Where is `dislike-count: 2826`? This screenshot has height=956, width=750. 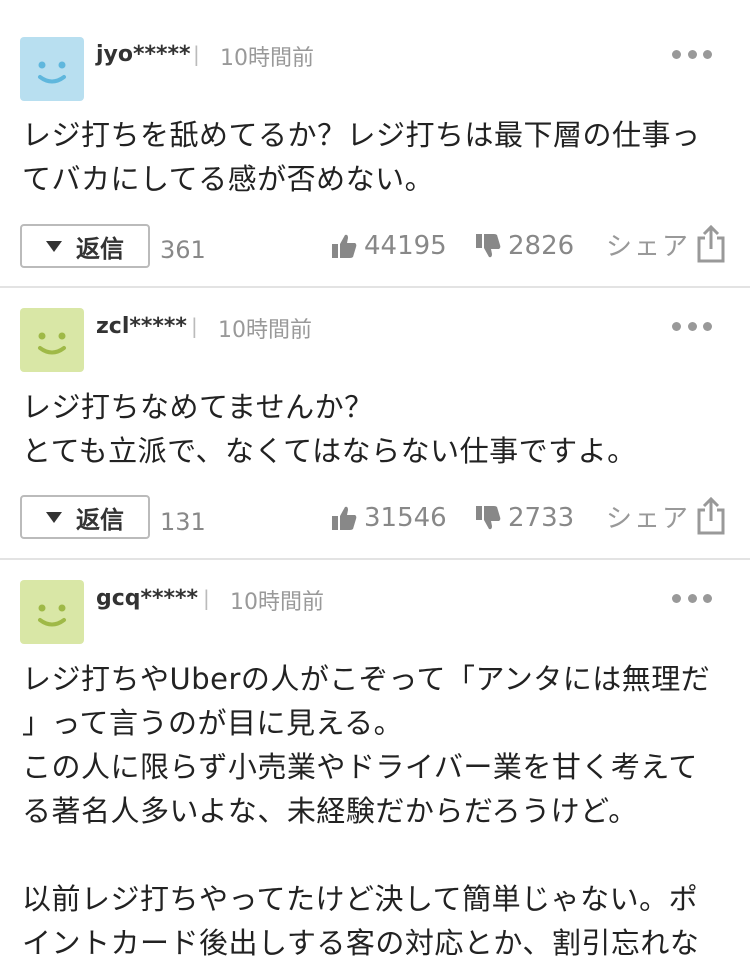
dislike-count: 2826 is located at coordinates (541, 246).